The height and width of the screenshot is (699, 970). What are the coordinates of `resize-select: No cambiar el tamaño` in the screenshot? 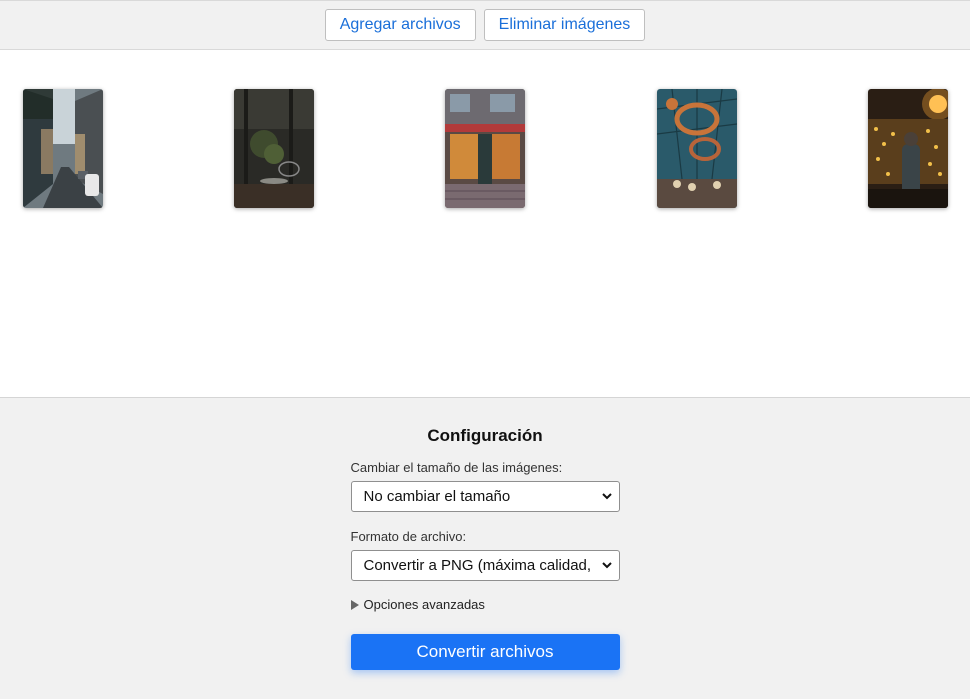 It's located at (485, 496).